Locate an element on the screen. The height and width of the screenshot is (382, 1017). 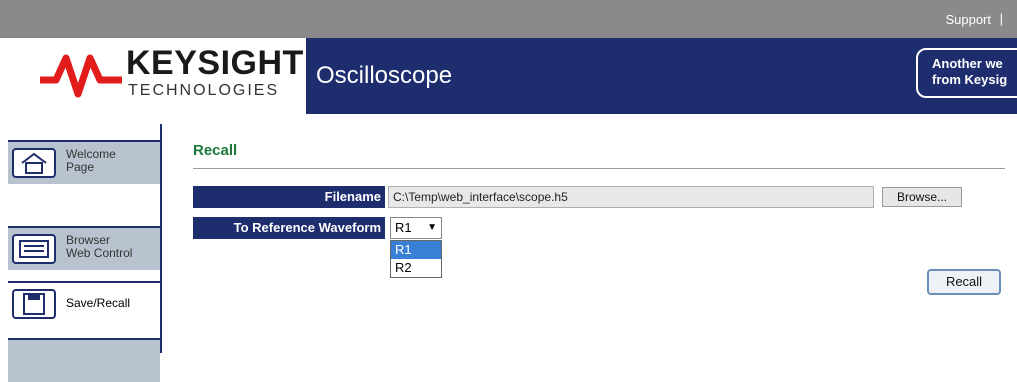
floppy-disk-icon is located at coordinates (34, 304).